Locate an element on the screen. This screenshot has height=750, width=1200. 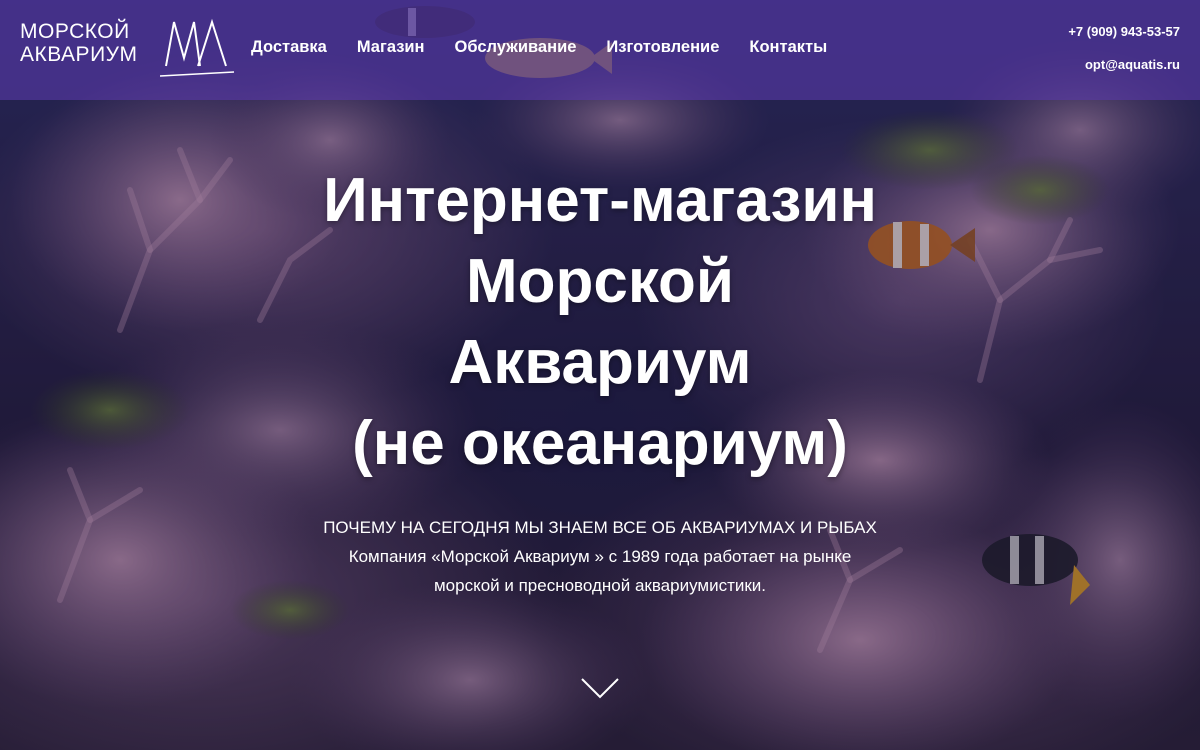
phone-link: +7 (909) 943-53-57 is located at coordinates (1124, 31).